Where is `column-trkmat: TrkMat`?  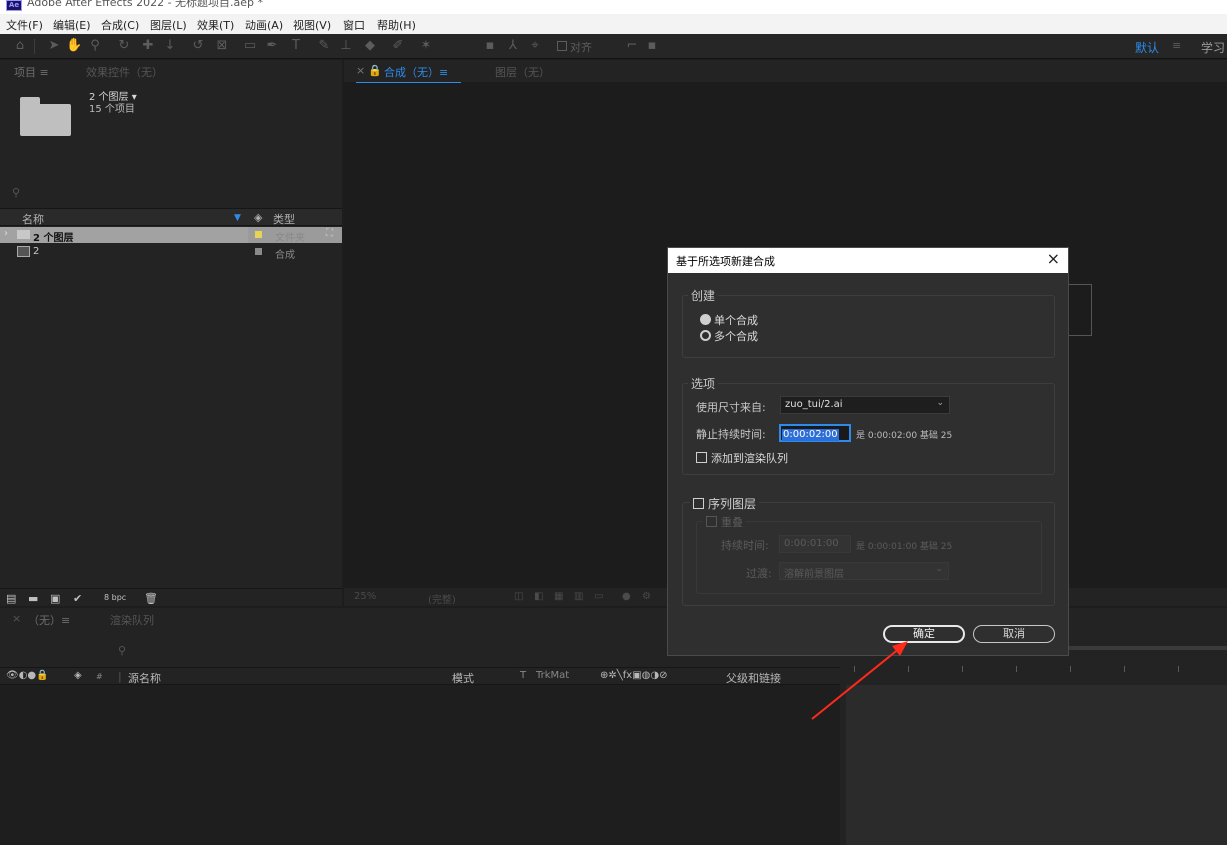 column-trkmat: TrkMat is located at coordinates (552, 675).